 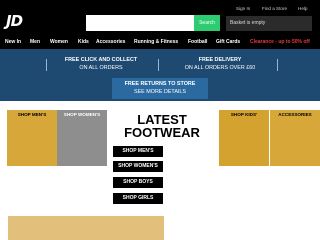 I want to click on latest-footwear-title: LATEST FOOTWEAR, so click(x=162, y=126).